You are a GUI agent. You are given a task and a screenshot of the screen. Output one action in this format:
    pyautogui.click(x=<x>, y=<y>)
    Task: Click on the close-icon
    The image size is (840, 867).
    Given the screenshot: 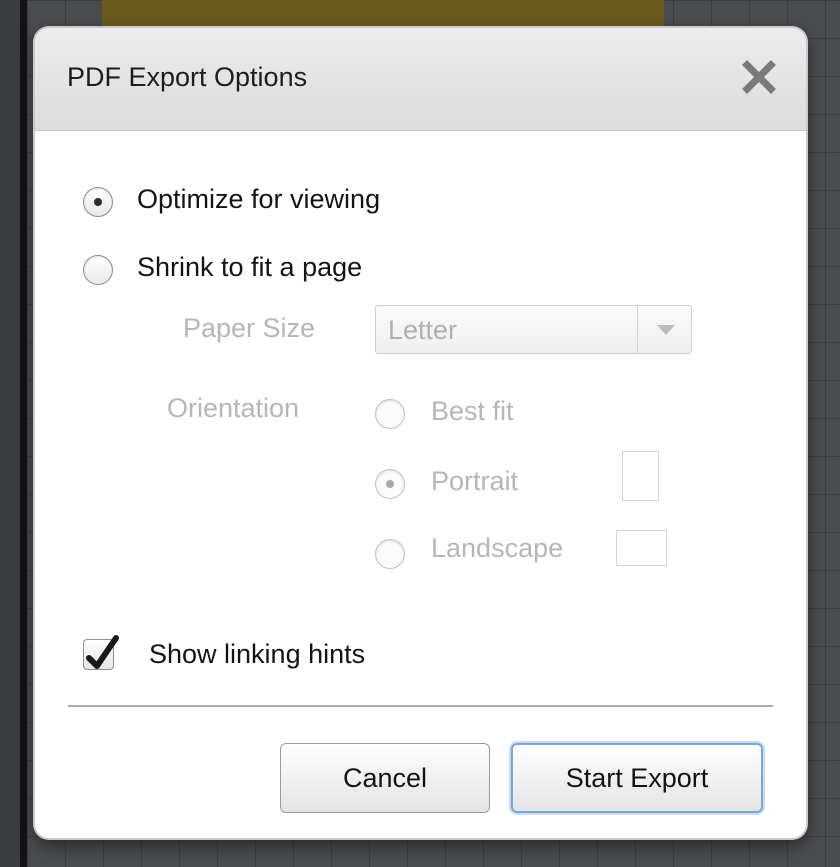 What is the action you would take?
    pyautogui.click(x=759, y=77)
    